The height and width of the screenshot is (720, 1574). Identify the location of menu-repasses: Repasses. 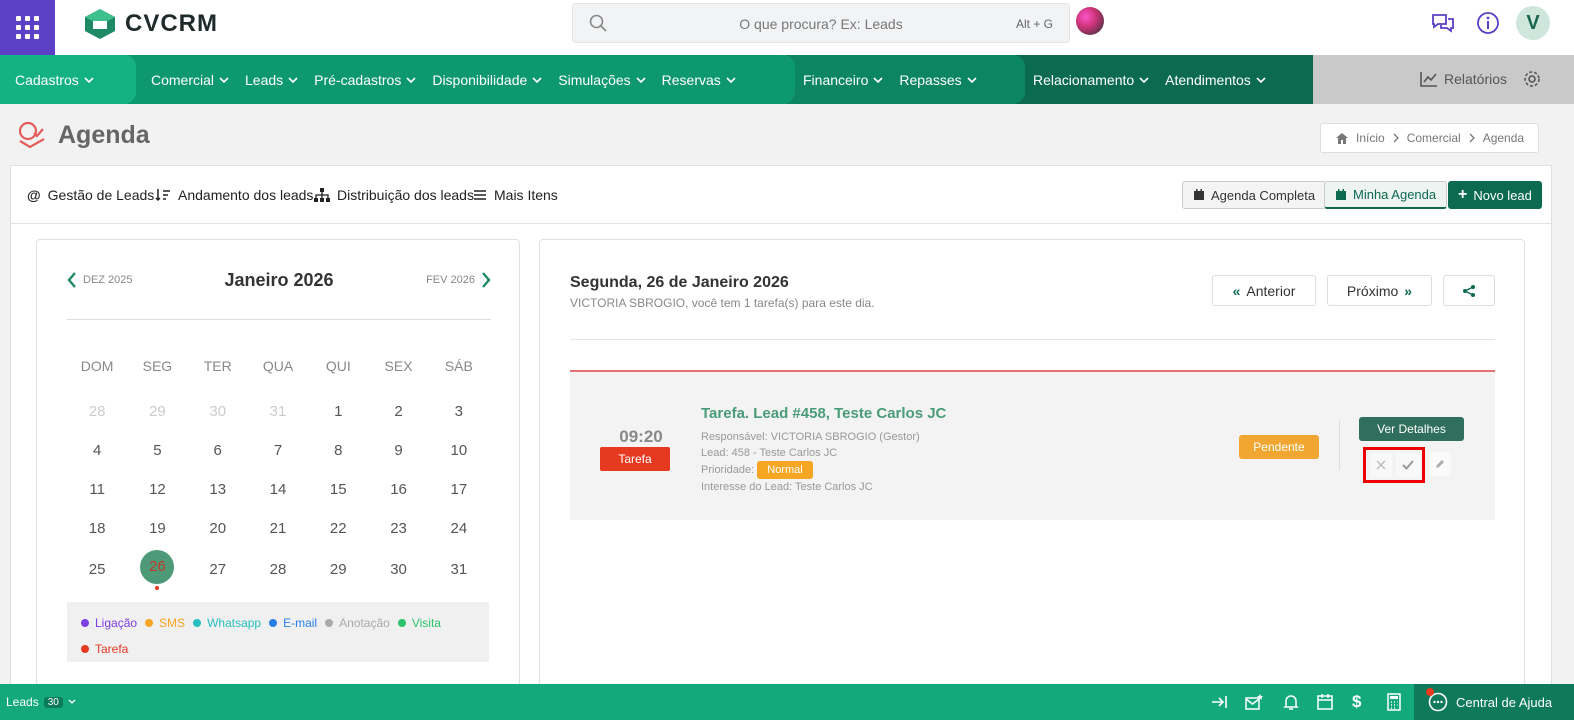
(938, 80).